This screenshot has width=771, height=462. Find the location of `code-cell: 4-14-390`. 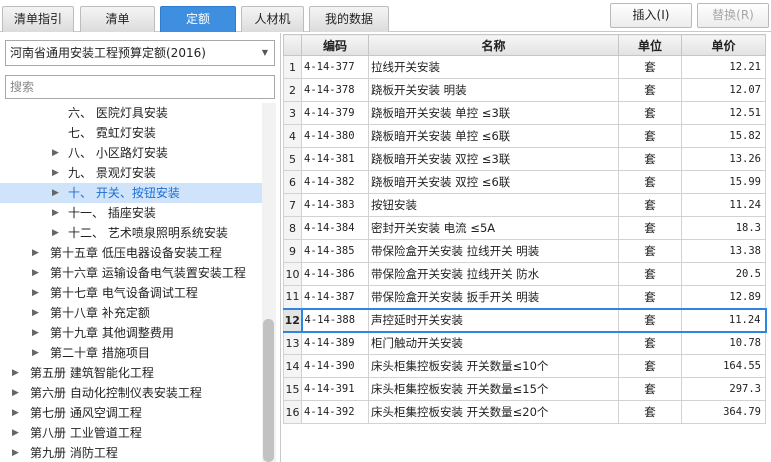

code-cell: 4-14-390 is located at coordinates (335, 366).